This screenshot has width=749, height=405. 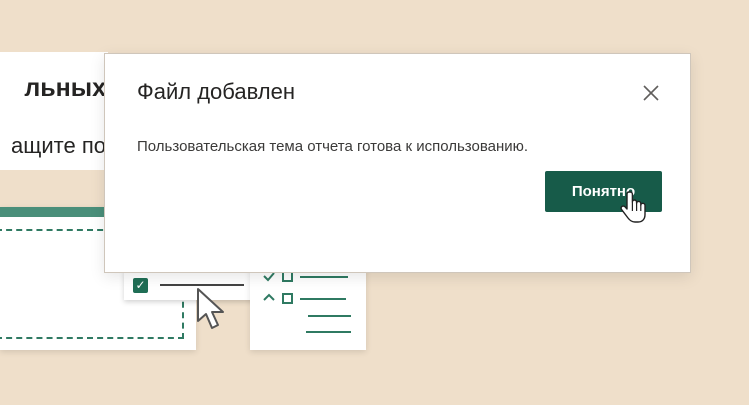 I want to click on illustration-checklist-card, so click(x=308, y=306).